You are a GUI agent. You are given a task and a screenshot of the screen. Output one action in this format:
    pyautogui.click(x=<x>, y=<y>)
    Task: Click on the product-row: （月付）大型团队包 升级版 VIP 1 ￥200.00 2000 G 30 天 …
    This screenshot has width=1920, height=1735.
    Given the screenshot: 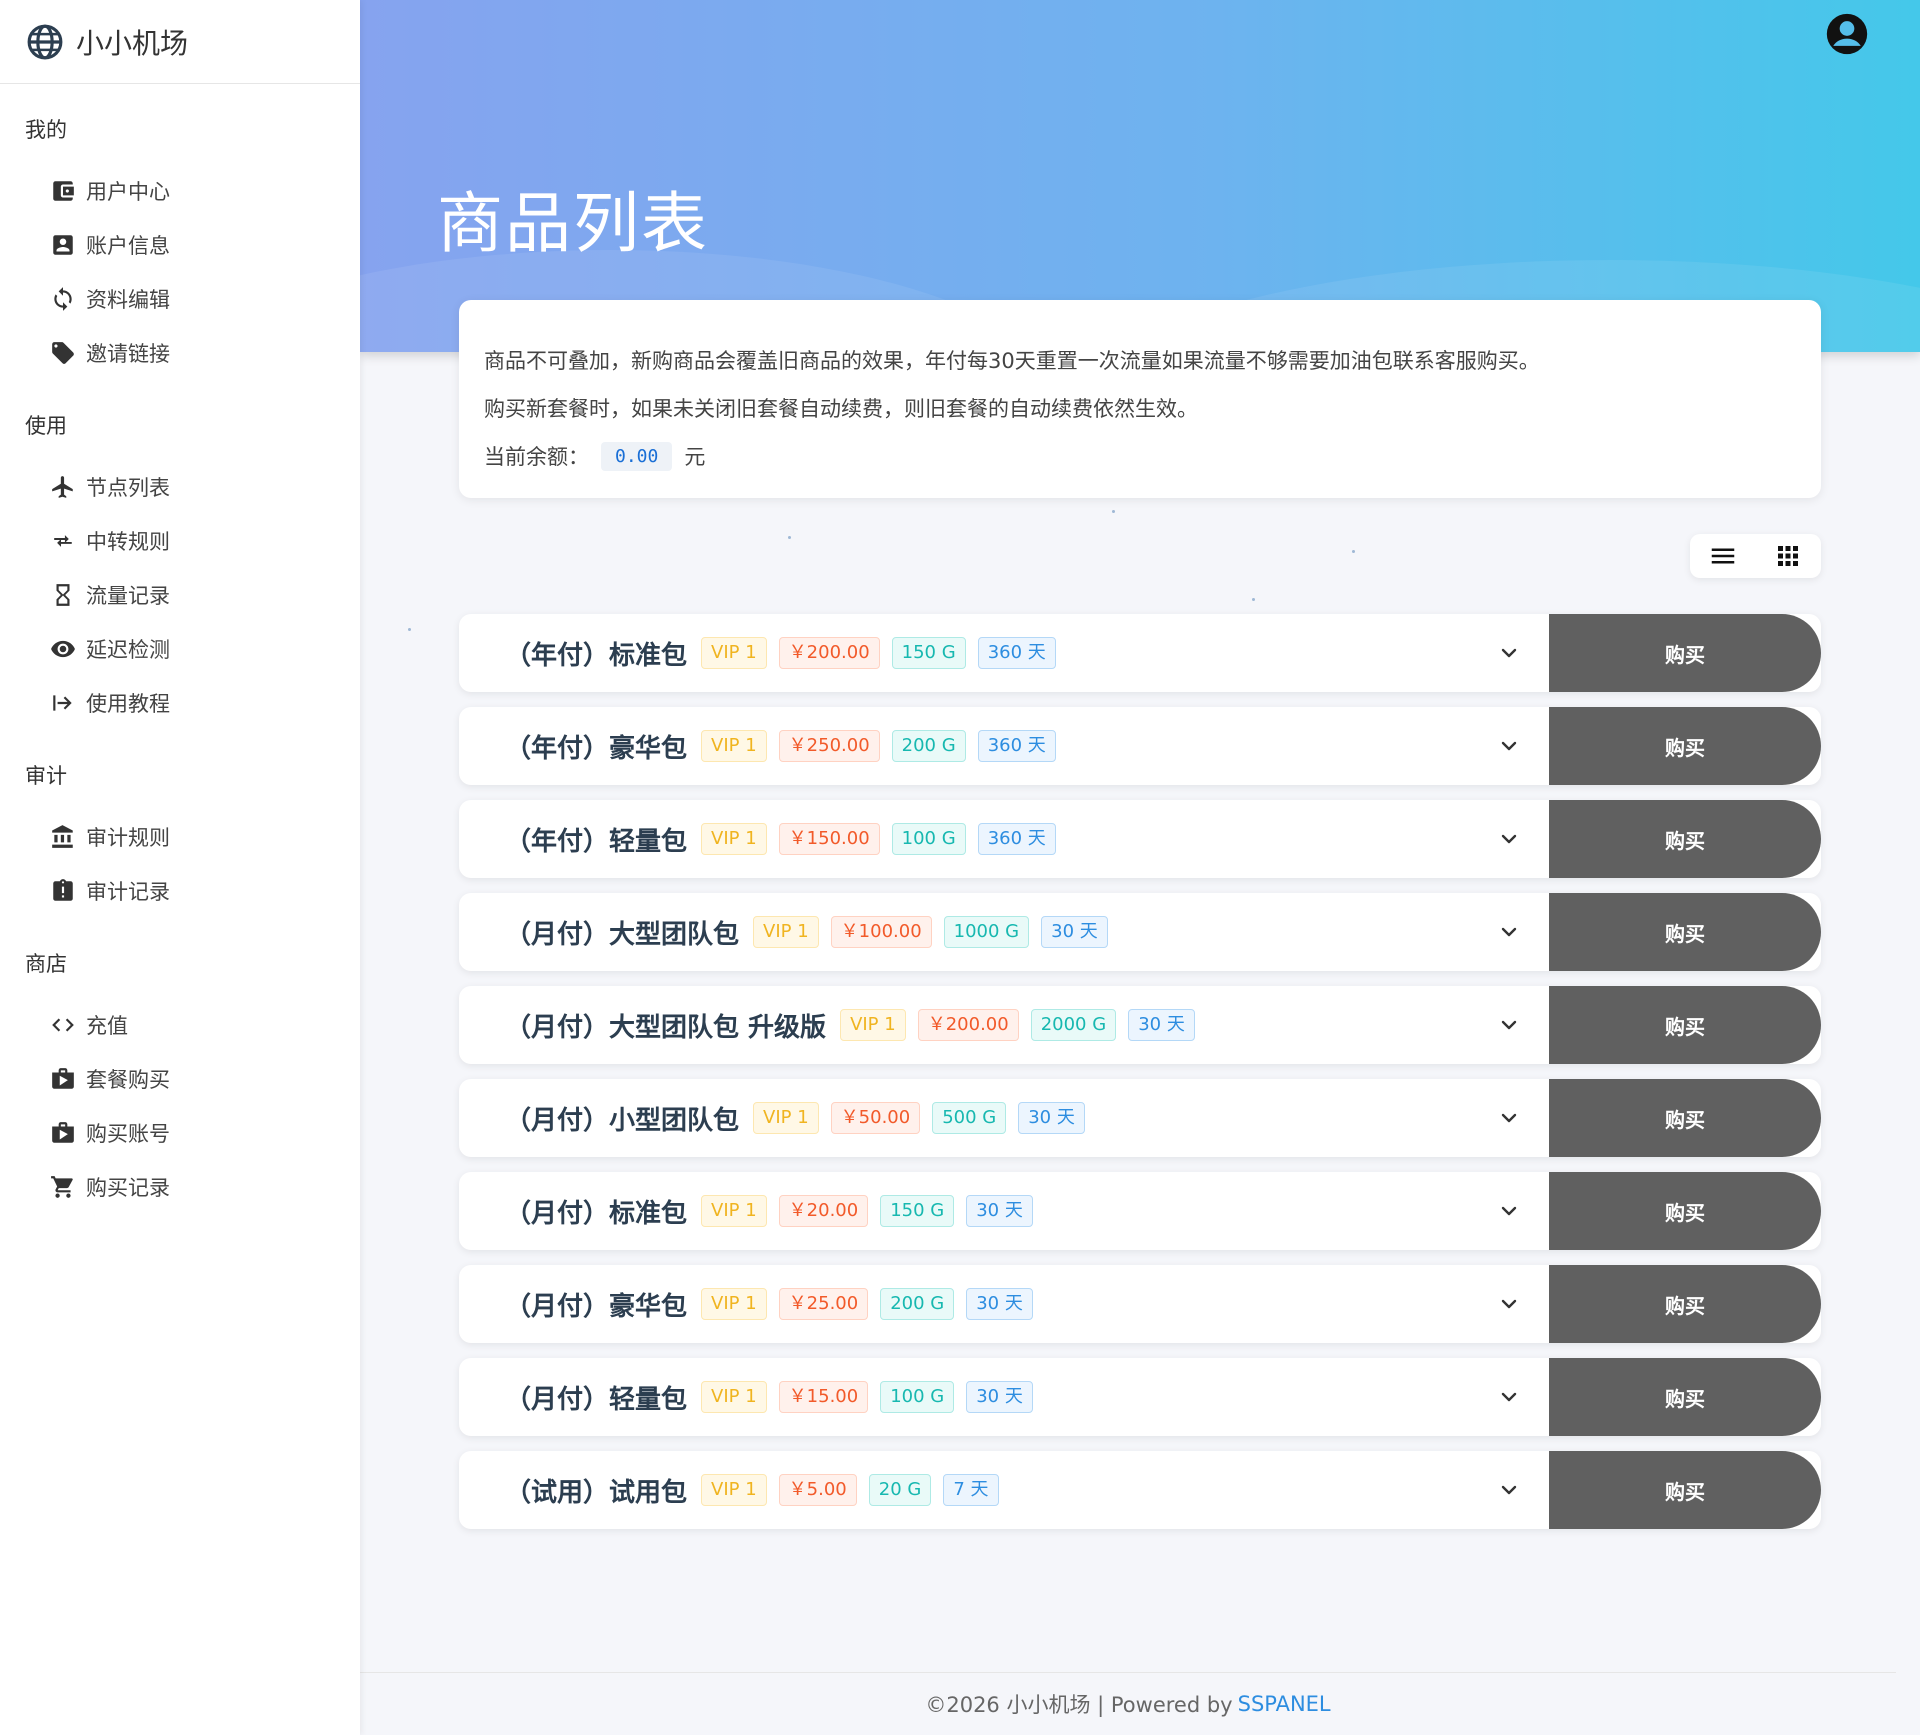 What is the action you would take?
    pyautogui.click(x=1140, y=1025)
    